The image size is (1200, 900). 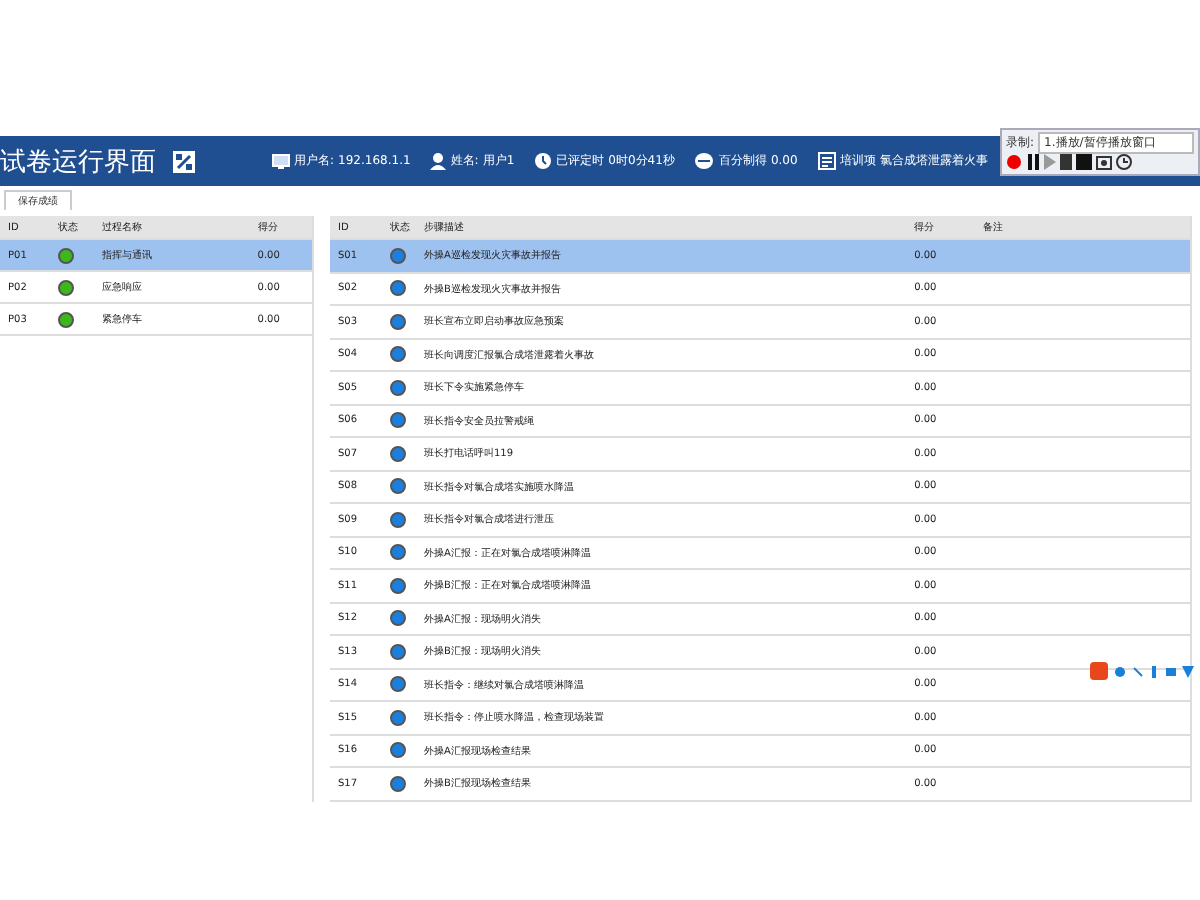 I want to click on grid-arrow-icon, so click(x=184, y=161).